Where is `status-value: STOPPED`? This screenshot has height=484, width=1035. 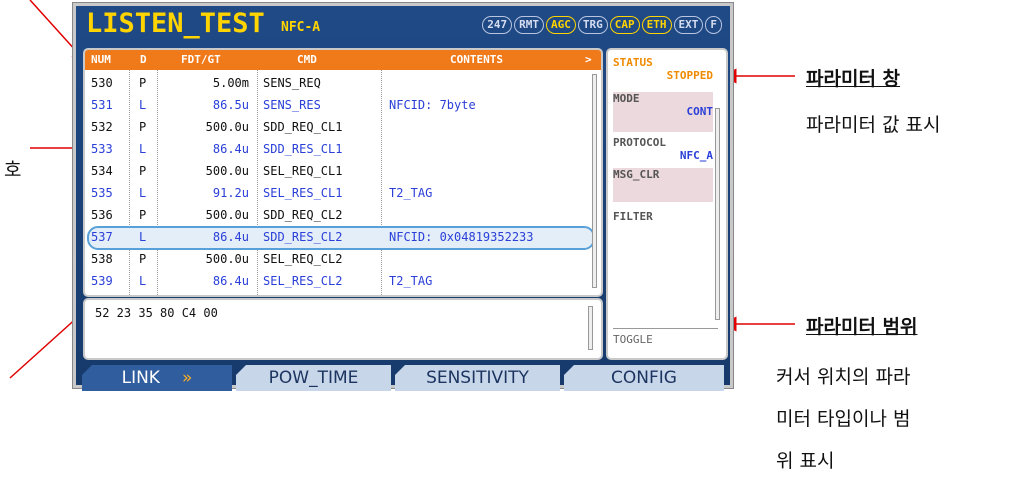 status-value: STOPPED is located at coordinates (689, 75).